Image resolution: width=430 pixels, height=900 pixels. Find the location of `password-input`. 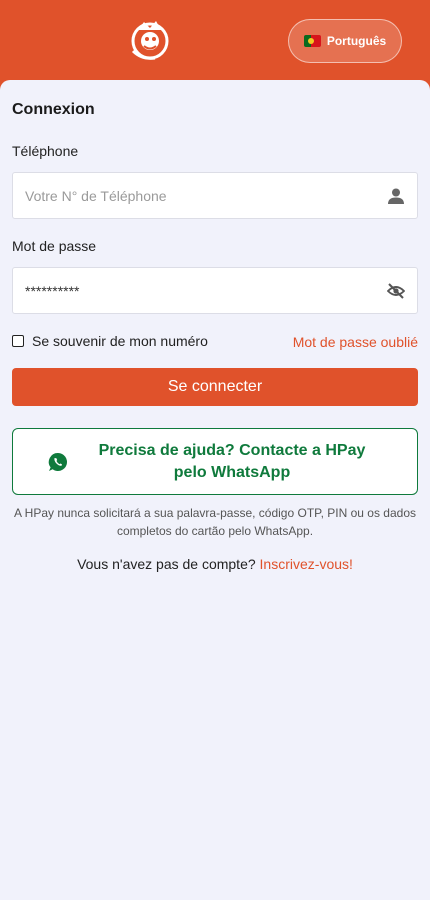

password-input is located at coordinates (200, 290).